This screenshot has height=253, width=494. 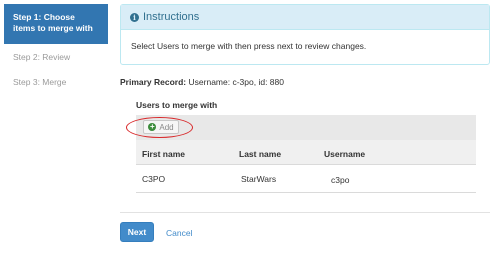 I want to click on users-to-merge-label: Users to merge with, so click(x=177, y=105).